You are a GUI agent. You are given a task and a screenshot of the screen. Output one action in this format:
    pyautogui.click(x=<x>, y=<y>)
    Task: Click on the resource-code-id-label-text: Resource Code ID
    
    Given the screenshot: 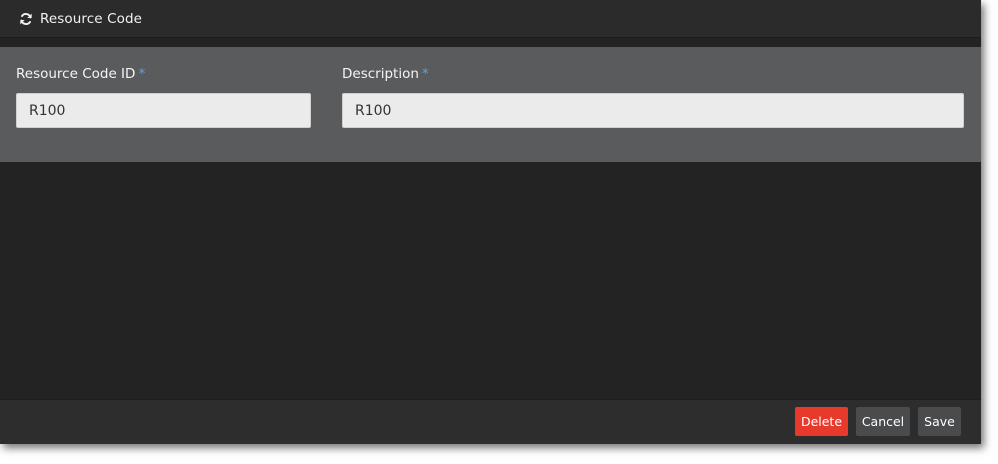 What is the action you would take?
    pyautogui.click(x=76, y=74)
    